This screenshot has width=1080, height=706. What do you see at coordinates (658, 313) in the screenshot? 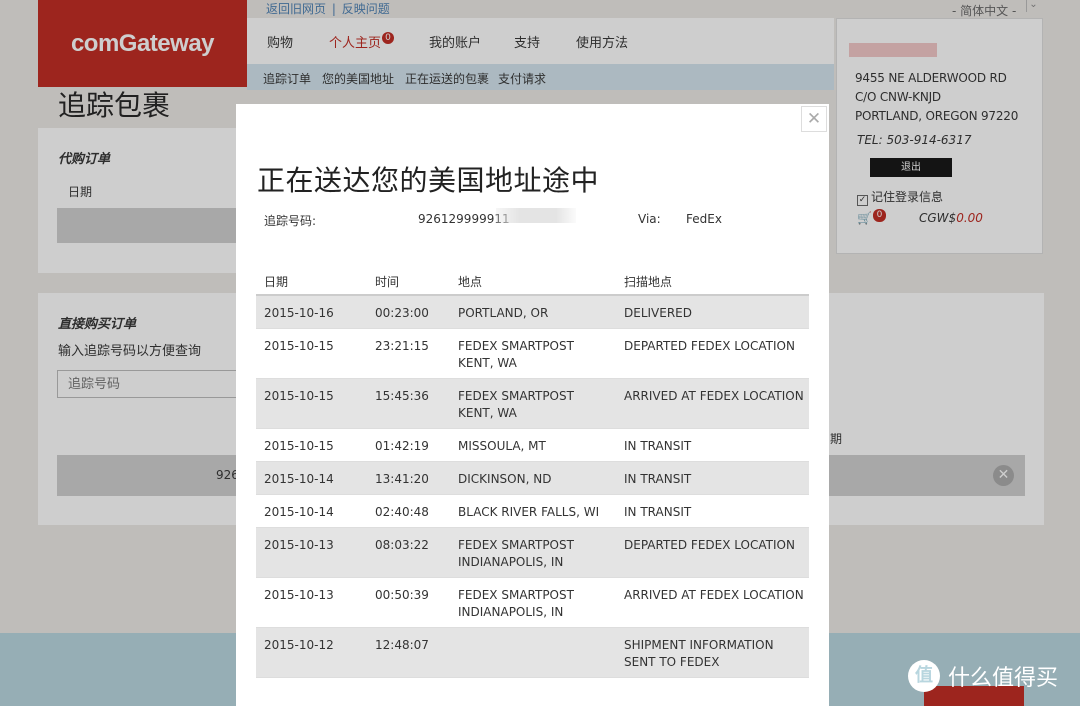
I see `row-scan: DELIVERED` at bounding box center [658, 313].